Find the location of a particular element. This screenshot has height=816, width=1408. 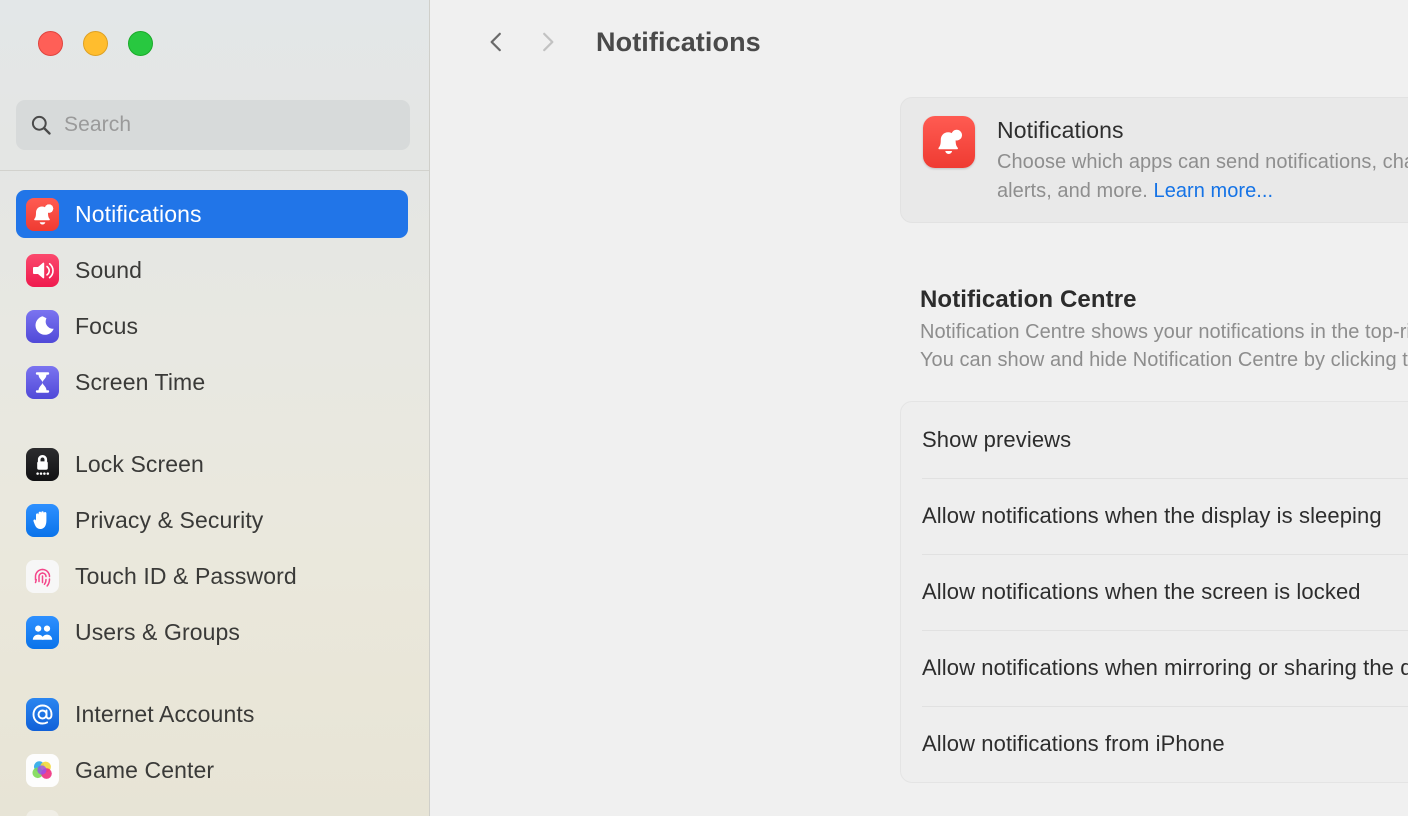

search-icon is located at coordinates (41, 125).